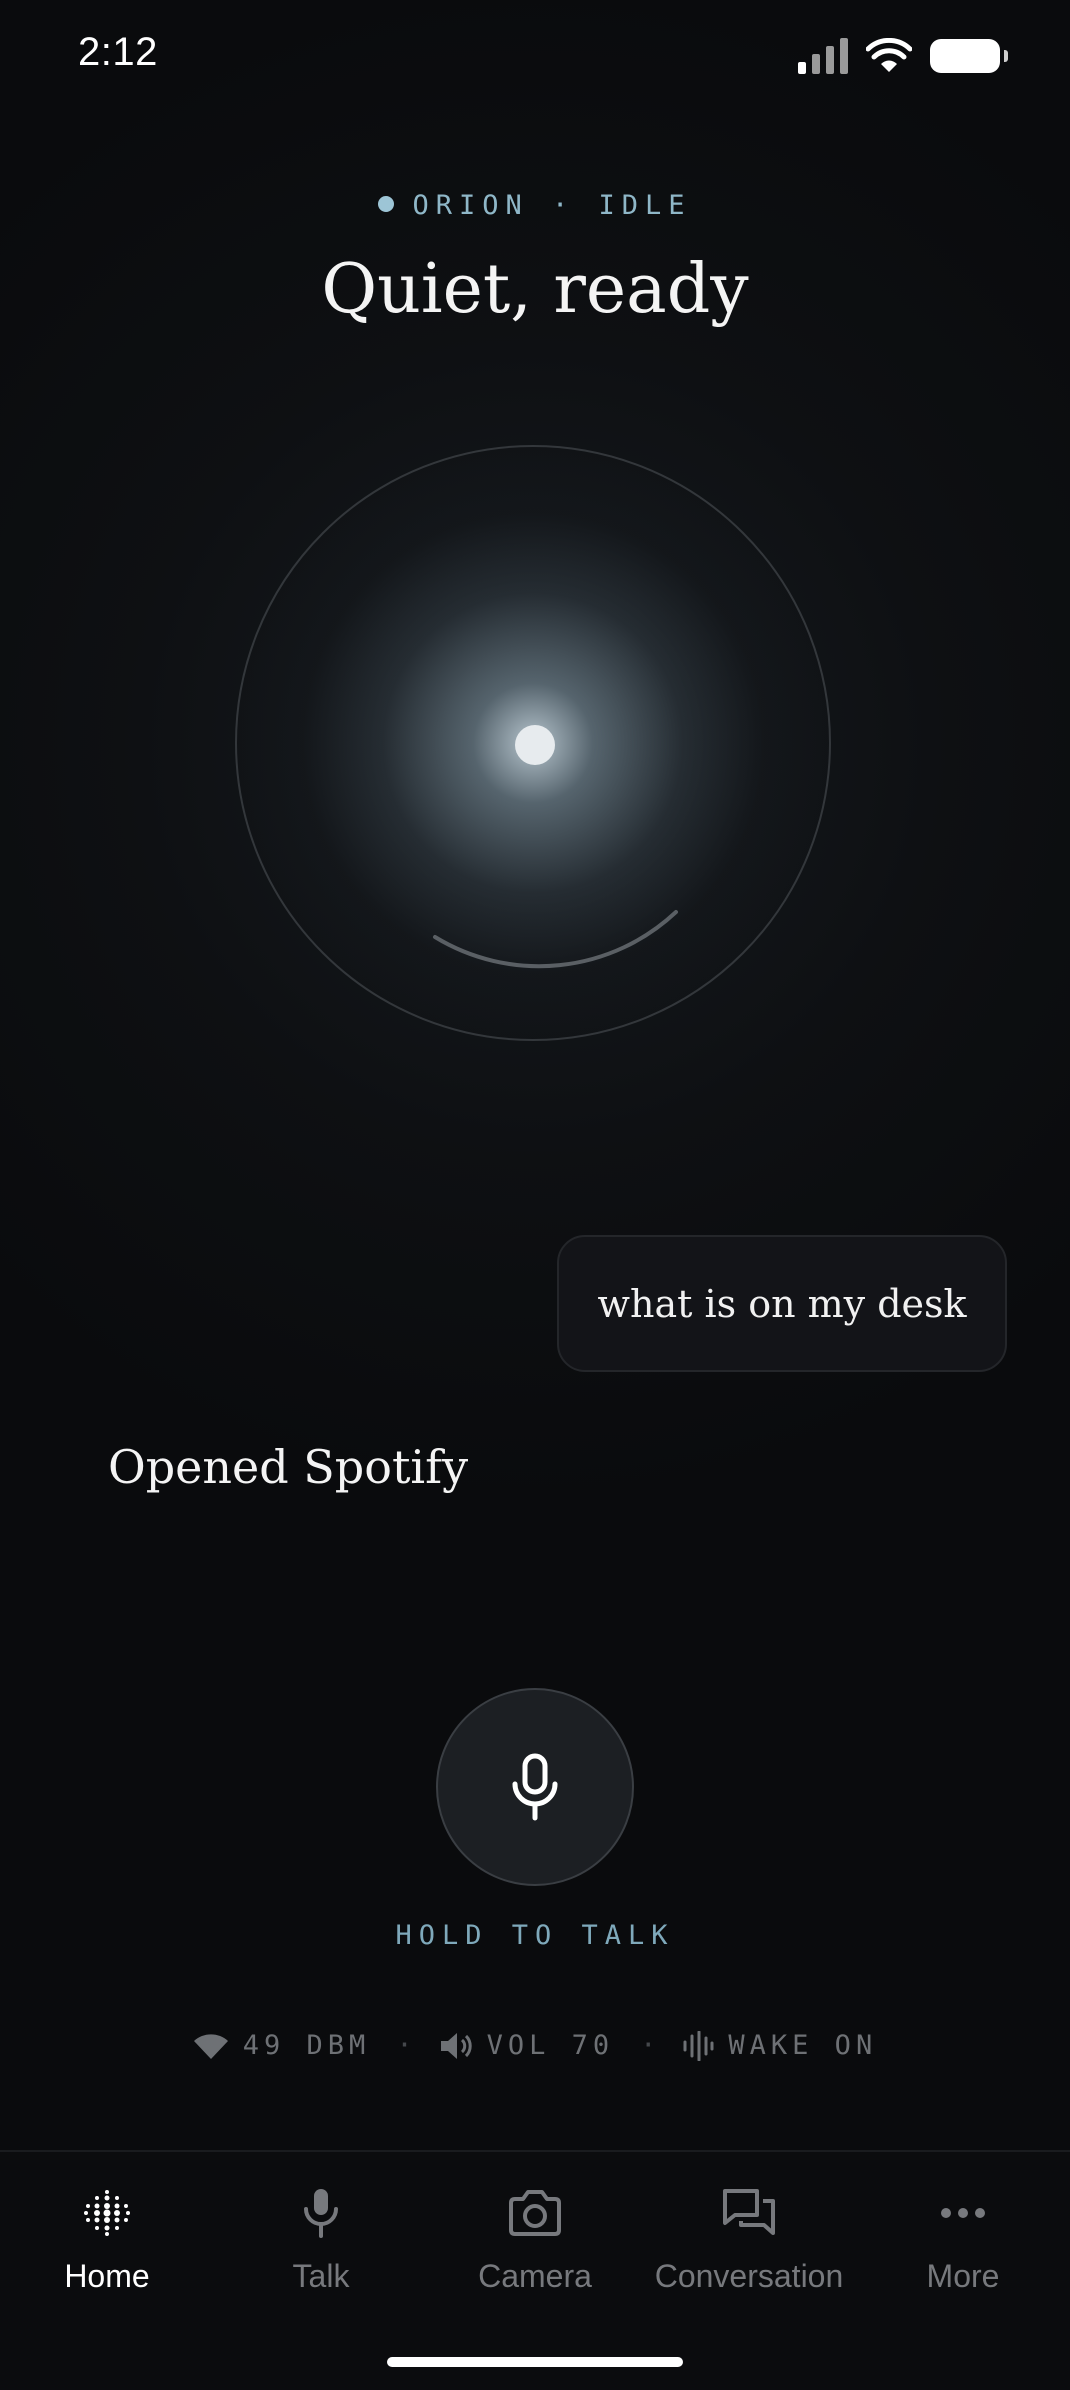  Describe the element at coordinates (803, 2045) in the screenshot. I see `wake-value: WAKE ON` at that location.